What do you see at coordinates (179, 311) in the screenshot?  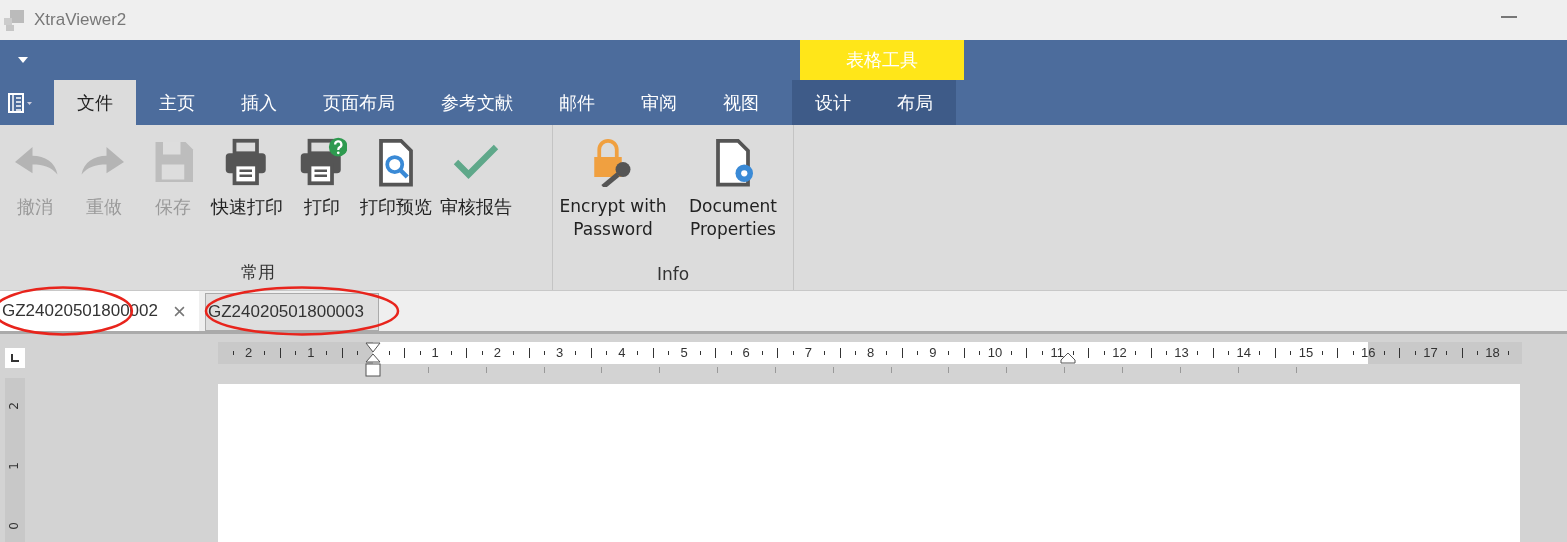 I see `close-icon` at bounding box center [179, 311].